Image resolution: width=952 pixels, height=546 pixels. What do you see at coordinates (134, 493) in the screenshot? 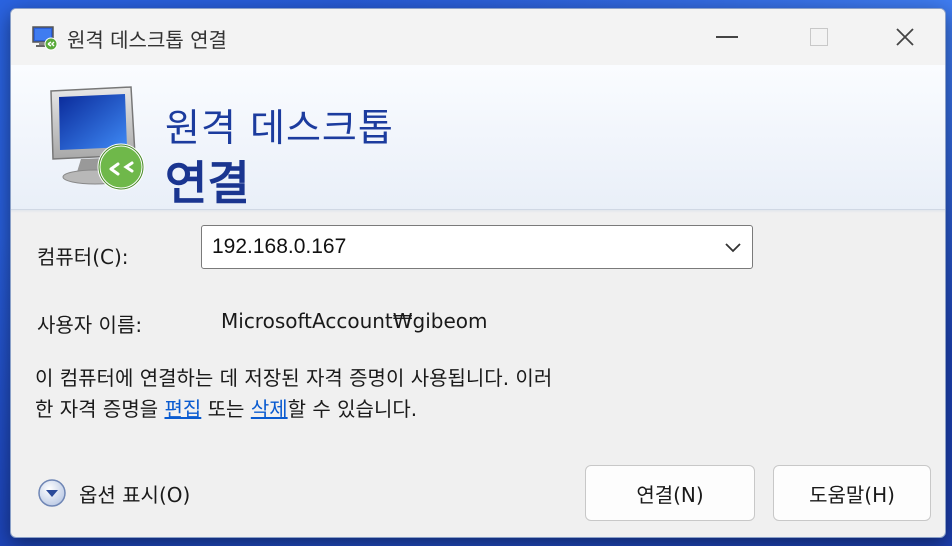
I see `show-options-label: 옵션 표시(O)` at bounding box center [134, 493].